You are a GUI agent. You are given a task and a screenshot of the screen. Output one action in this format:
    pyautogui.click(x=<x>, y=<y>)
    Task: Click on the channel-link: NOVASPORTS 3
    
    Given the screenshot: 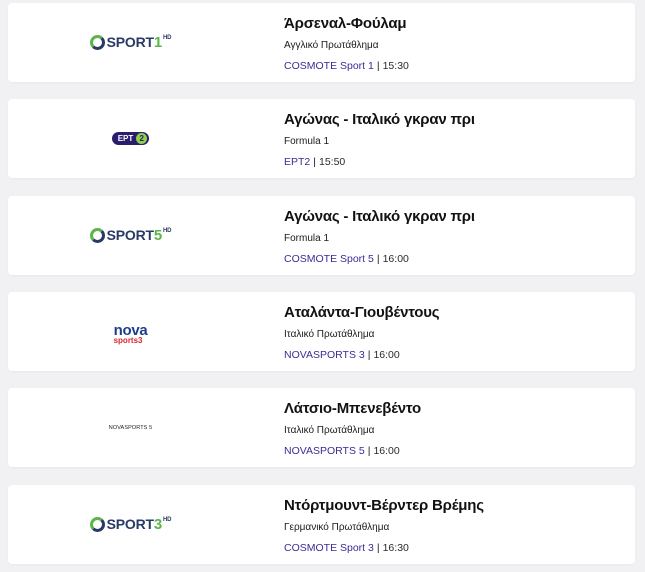 What is the action you would take?
    pyautogui.click(x=324, y=355)
    